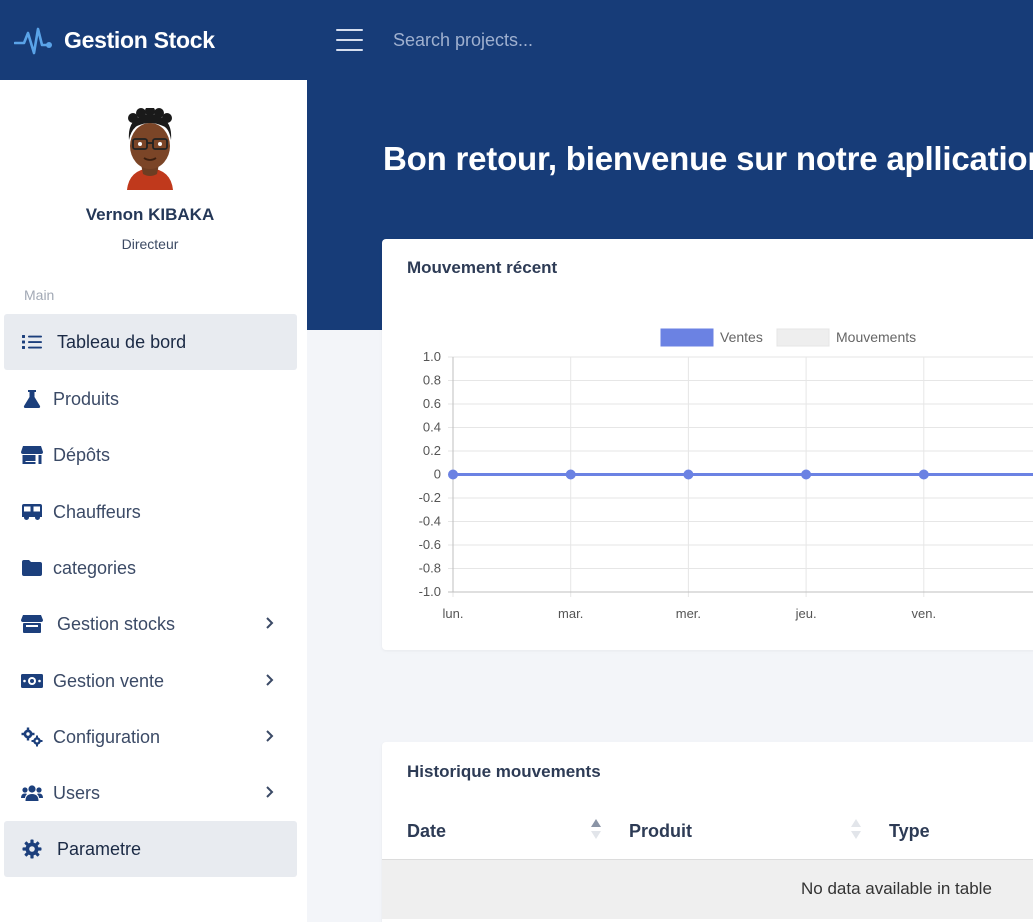  Describe the element at coordinates (33, 41) in the screenshot. I see `heartbeat-logo-icon` at that location.